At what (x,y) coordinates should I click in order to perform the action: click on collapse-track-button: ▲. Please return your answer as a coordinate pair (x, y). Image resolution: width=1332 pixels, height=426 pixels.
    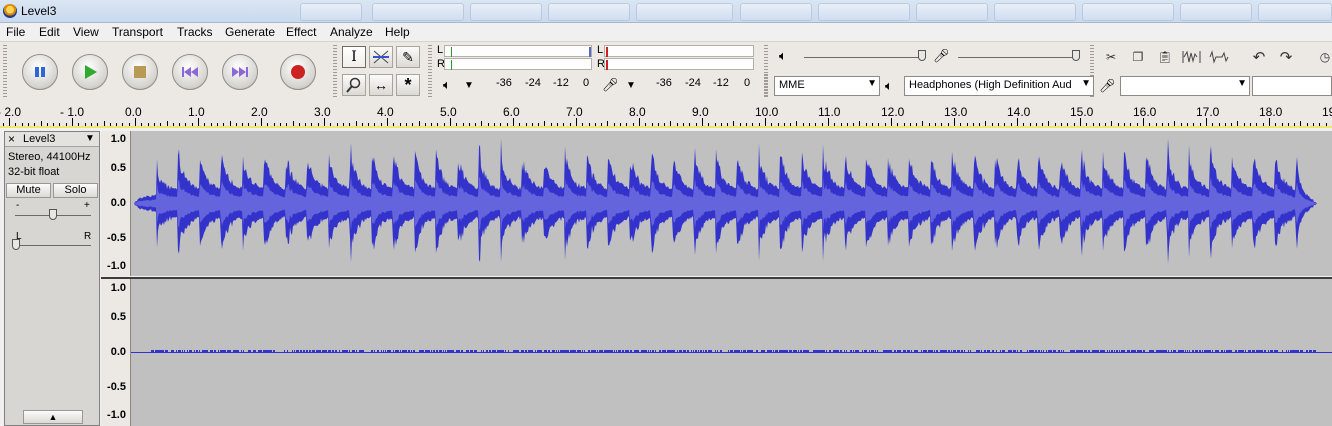
    Looking at the image, I should click on (53, 417).